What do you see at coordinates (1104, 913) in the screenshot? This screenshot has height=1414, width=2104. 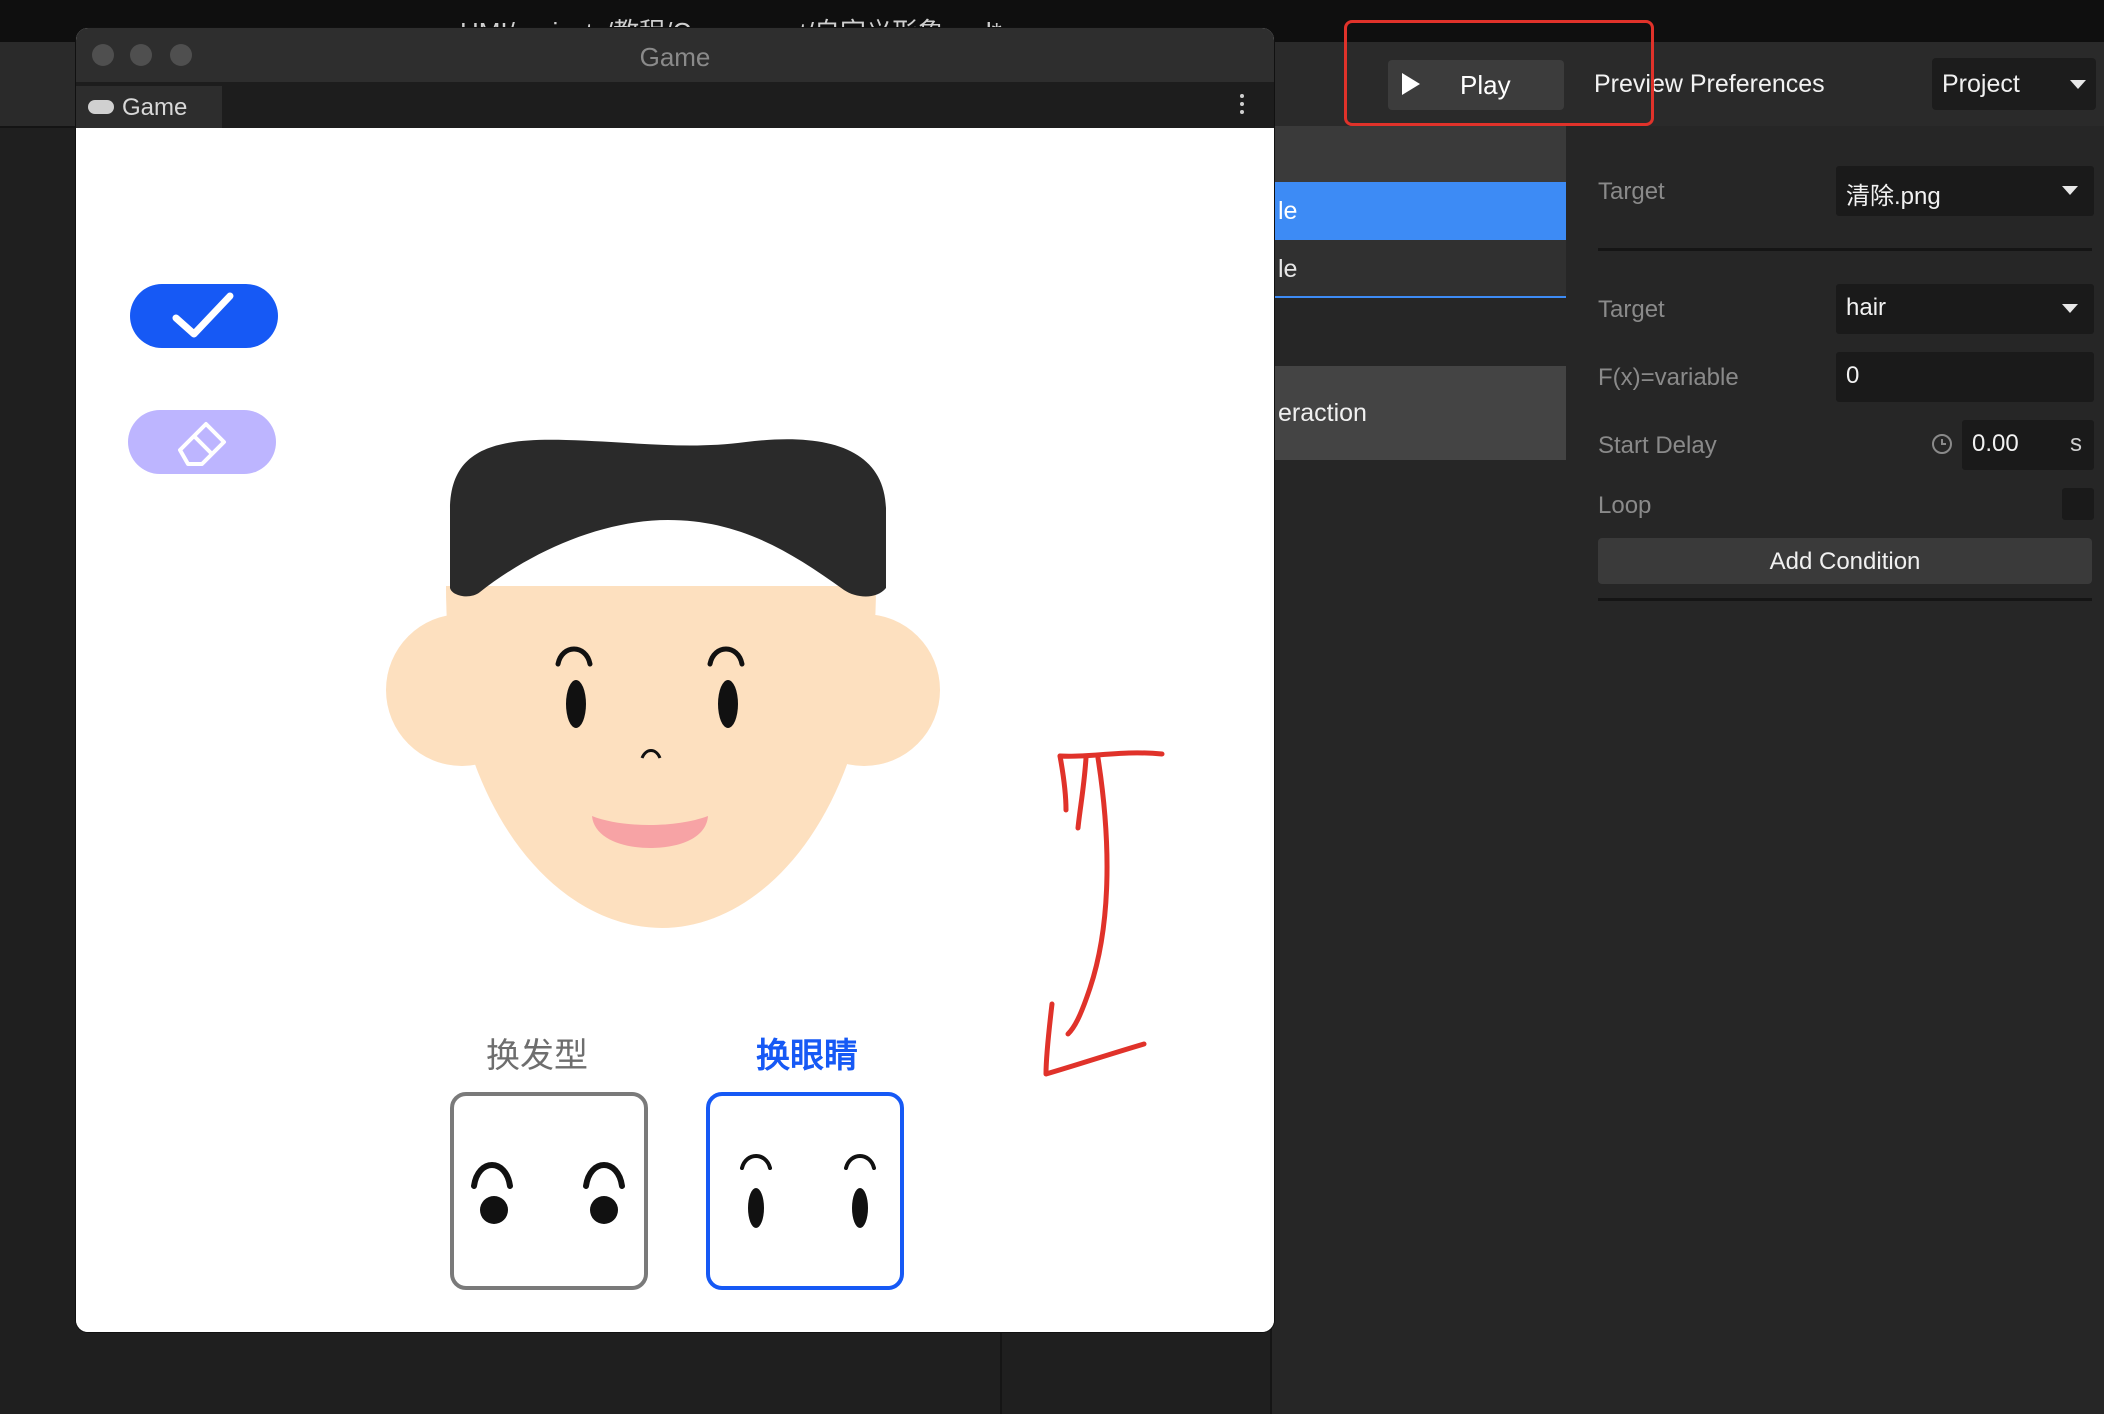 I see `annotation-arrow` at bounding box center [1104, 913].